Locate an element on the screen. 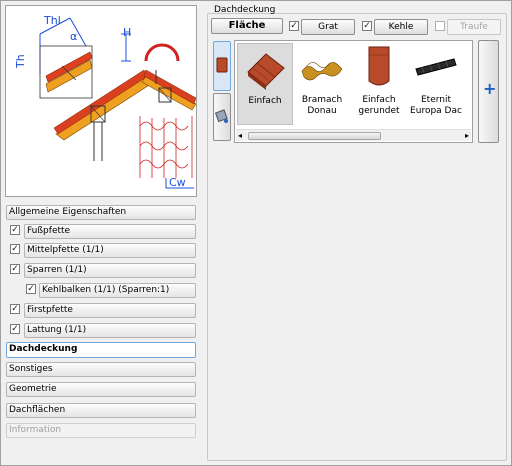 The image size is (512, 466). prop-label: Firstpfette is located at coordinates (50, 310).